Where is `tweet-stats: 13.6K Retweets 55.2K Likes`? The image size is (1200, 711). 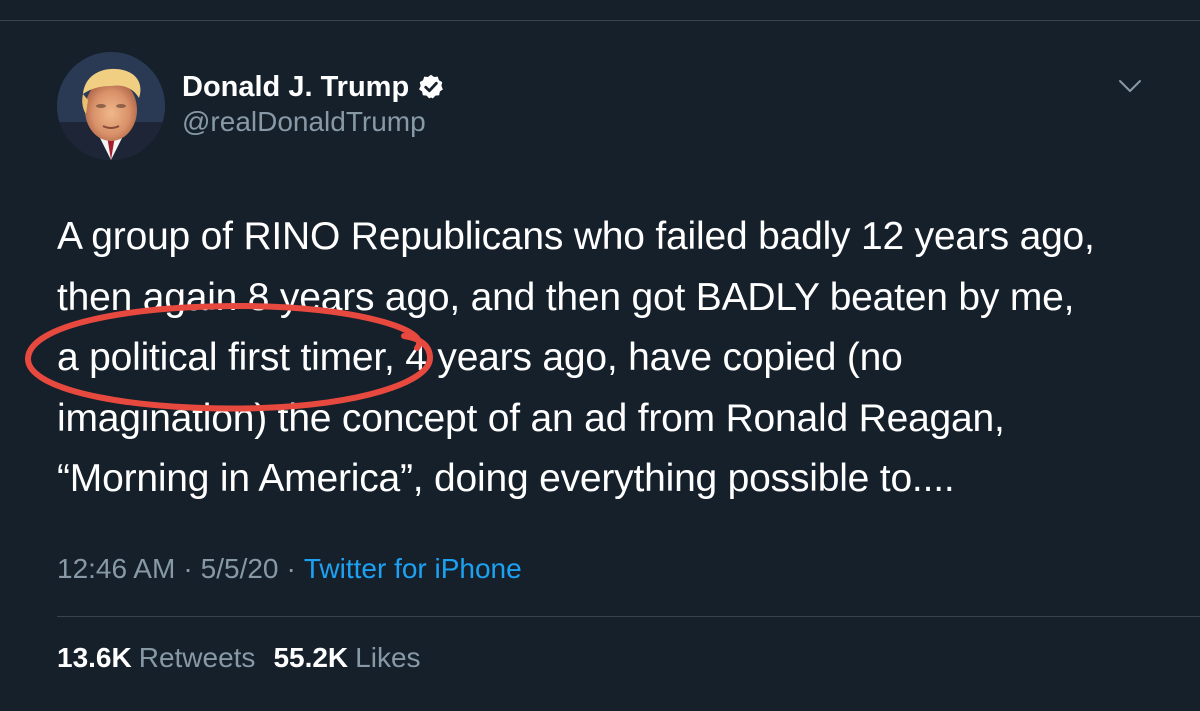 tweet-stats: 13.6K Retweets 55.2K Likes is located at coordinates (248, 658).